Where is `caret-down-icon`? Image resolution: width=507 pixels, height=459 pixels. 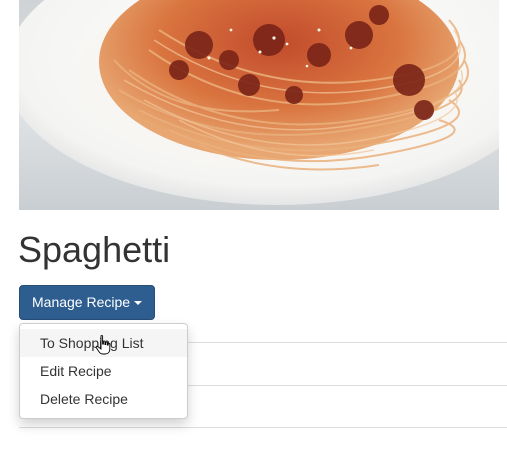 caret-down-icon is located at coordinates (138, 303).